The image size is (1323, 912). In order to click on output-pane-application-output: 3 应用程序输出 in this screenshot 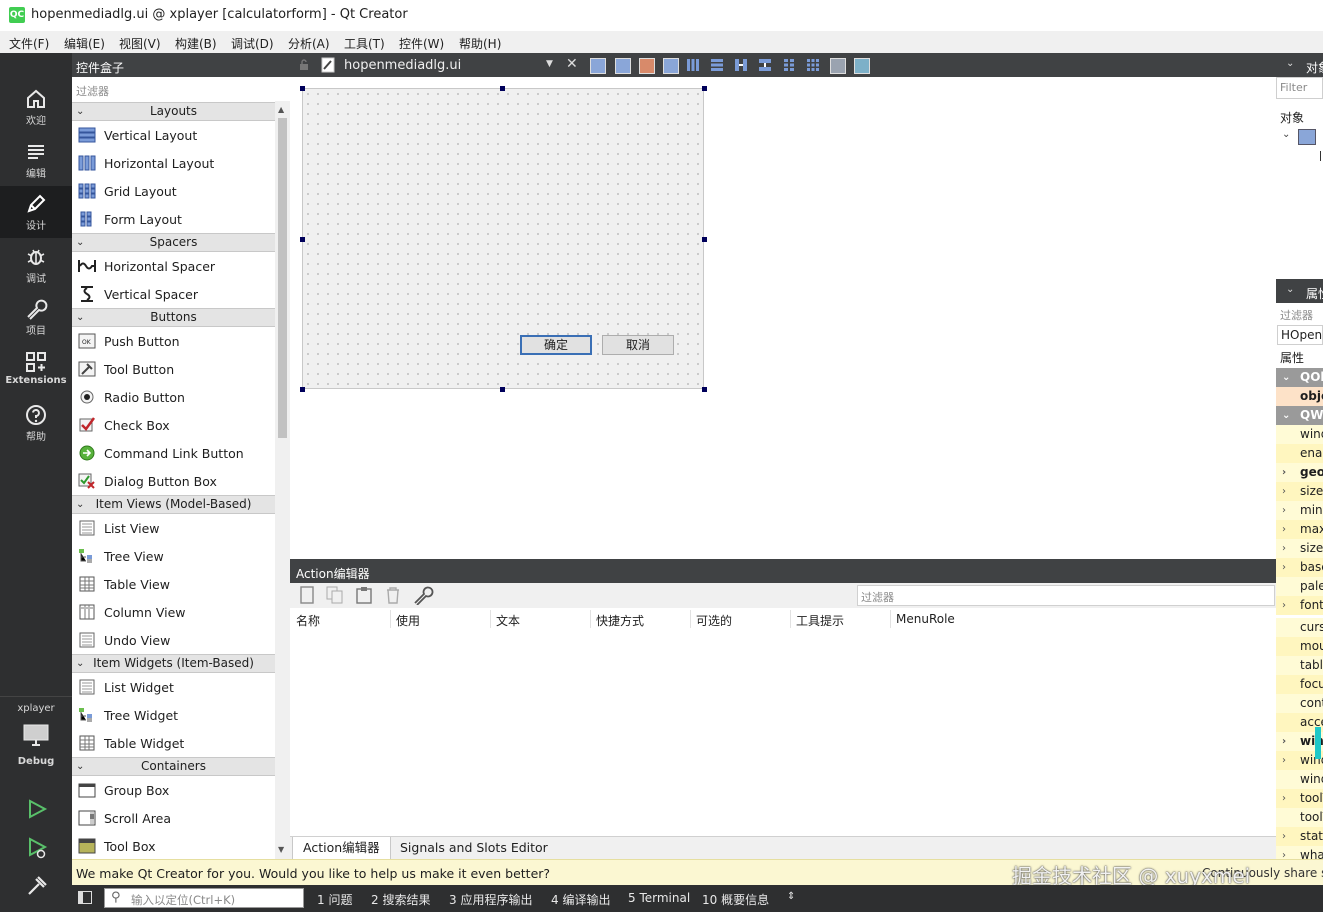, I will do `click(490, 899)`.